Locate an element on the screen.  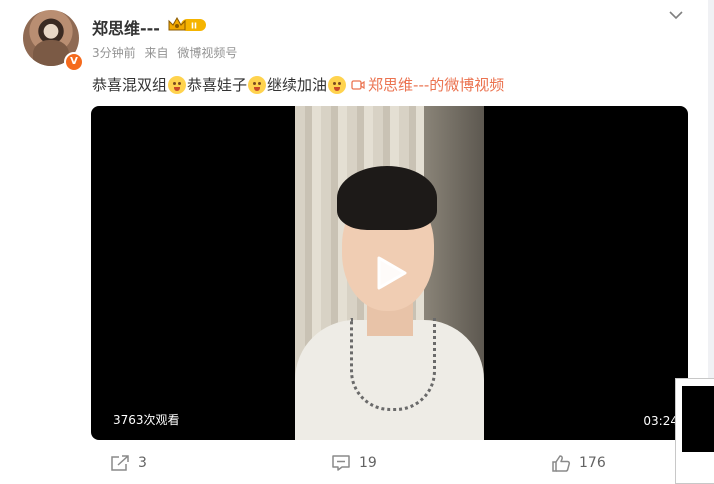
text-segment-2: 恭喜娃子 is located at coordinates (217, 85).